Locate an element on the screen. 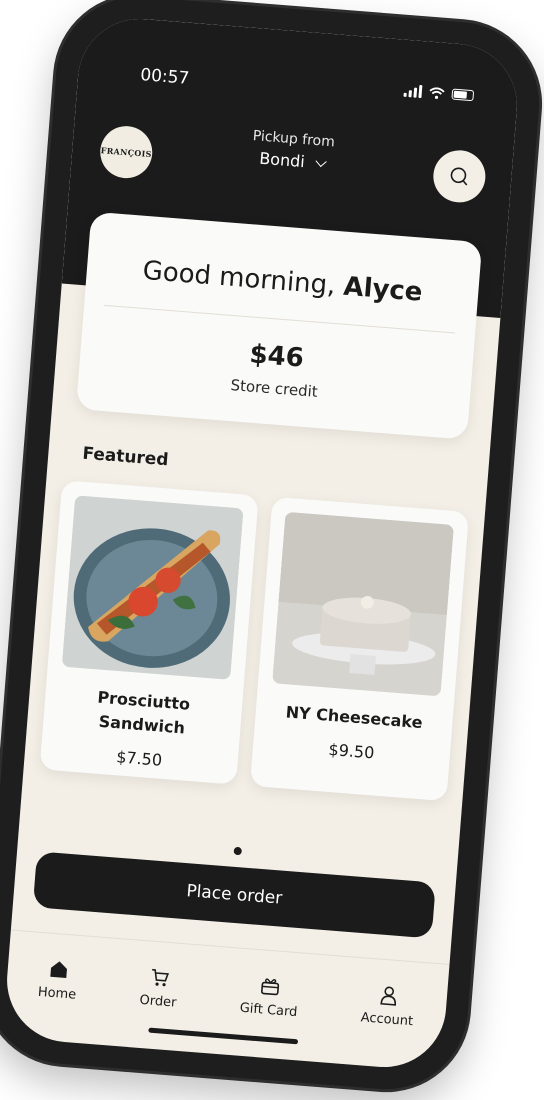 The image size is (544, 1100). product-card-ny-cheesecake: NY Cheesecake $9.50 is located at coordinates (359, 649).